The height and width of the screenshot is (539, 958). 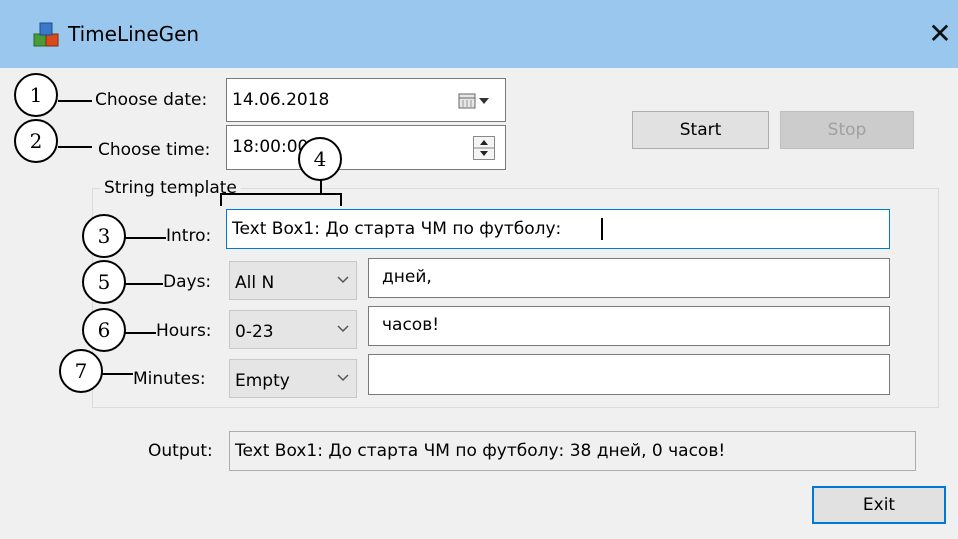 What do you see at coordinates (117, 374) in the screenshot?
I see `callout-7-leader` at bounding box center [117, 374].